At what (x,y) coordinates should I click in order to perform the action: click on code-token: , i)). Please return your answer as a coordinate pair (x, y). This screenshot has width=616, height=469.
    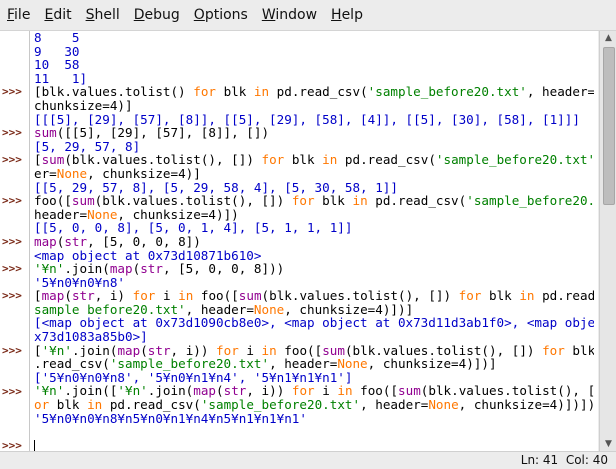
    Looking at the image, I should click on (269, 391).